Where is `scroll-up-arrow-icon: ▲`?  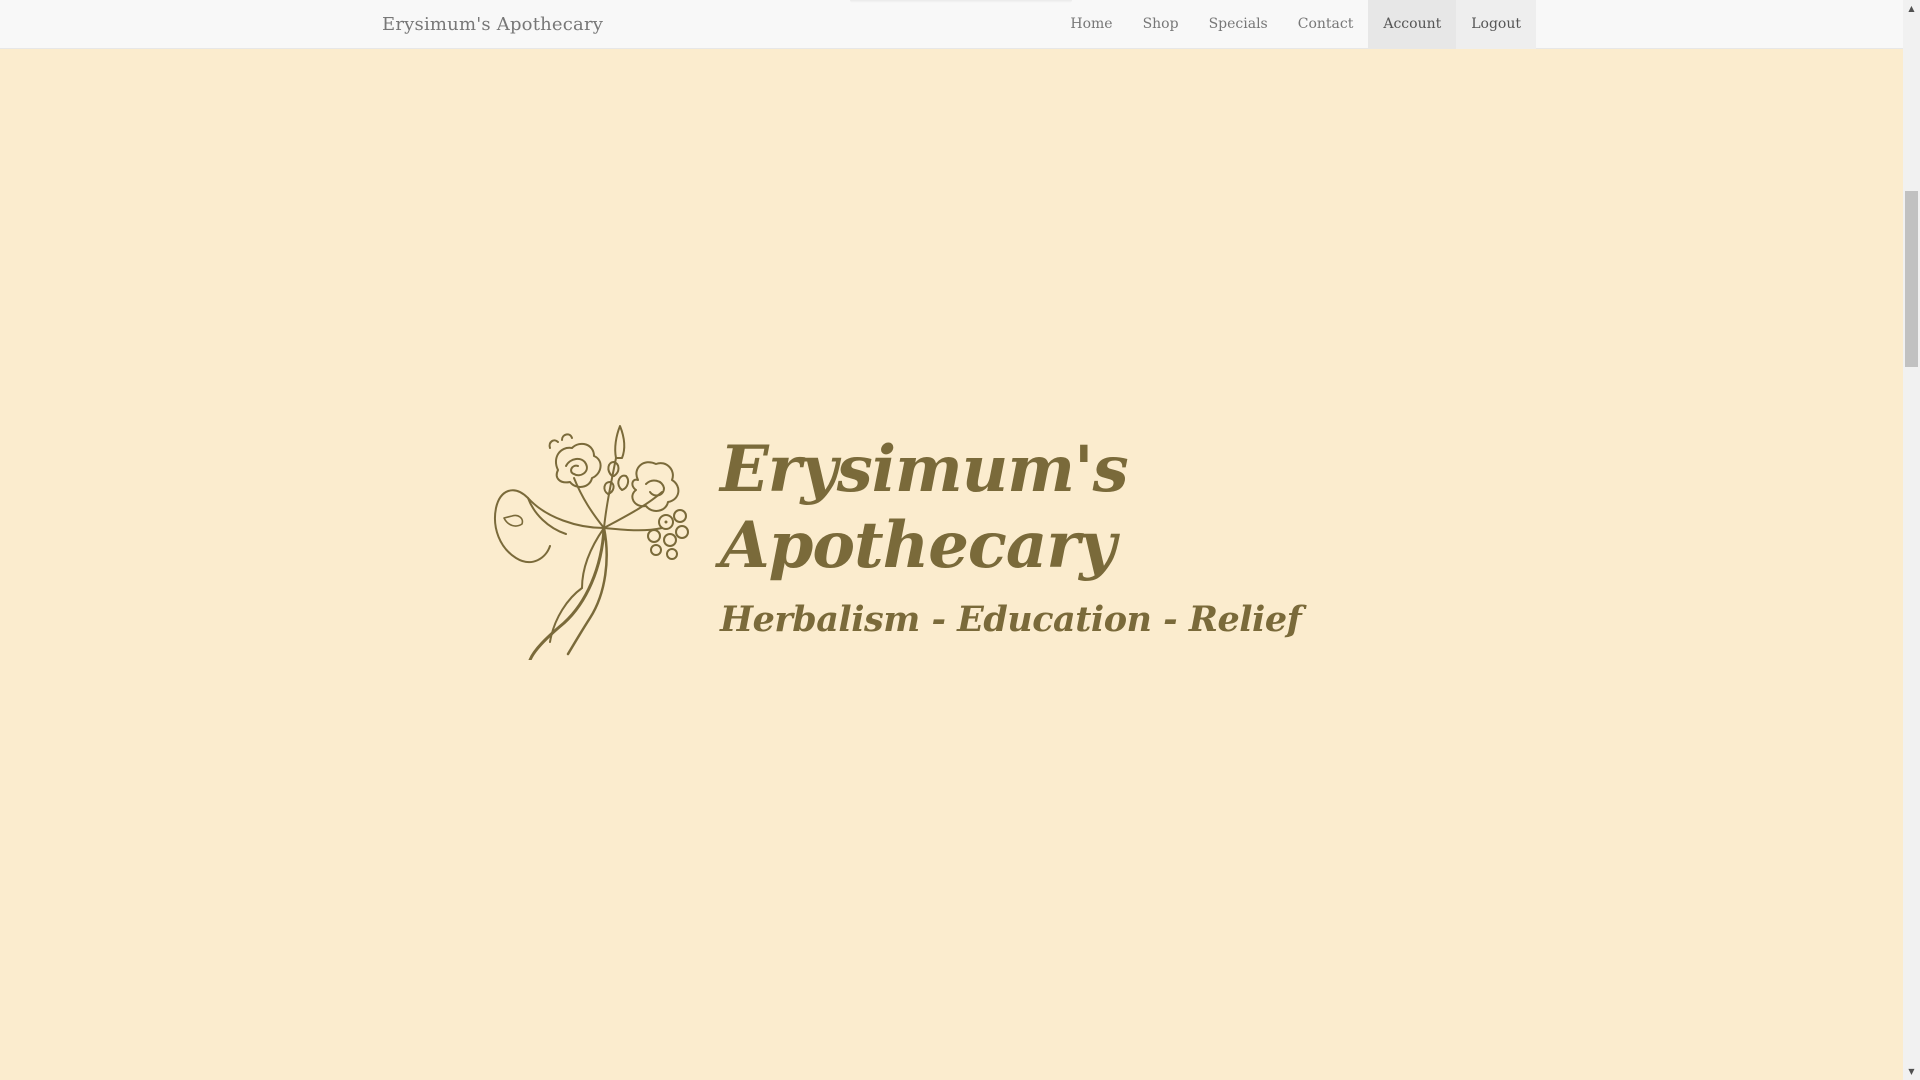
scroll-up-arrow-icon: ▲ is located at coordinates (1911, 8).